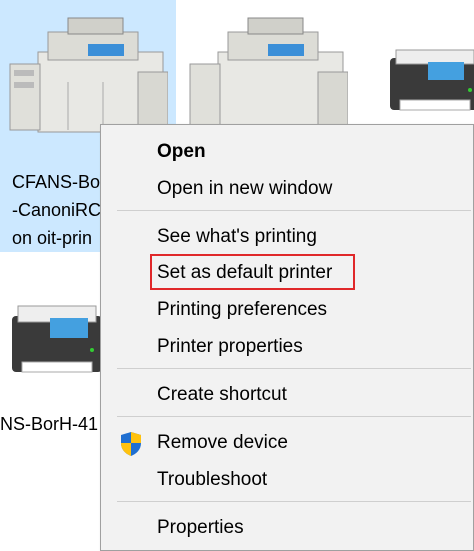  I want to click on menu-item-label: Troubleshoot, so click(212, 479).